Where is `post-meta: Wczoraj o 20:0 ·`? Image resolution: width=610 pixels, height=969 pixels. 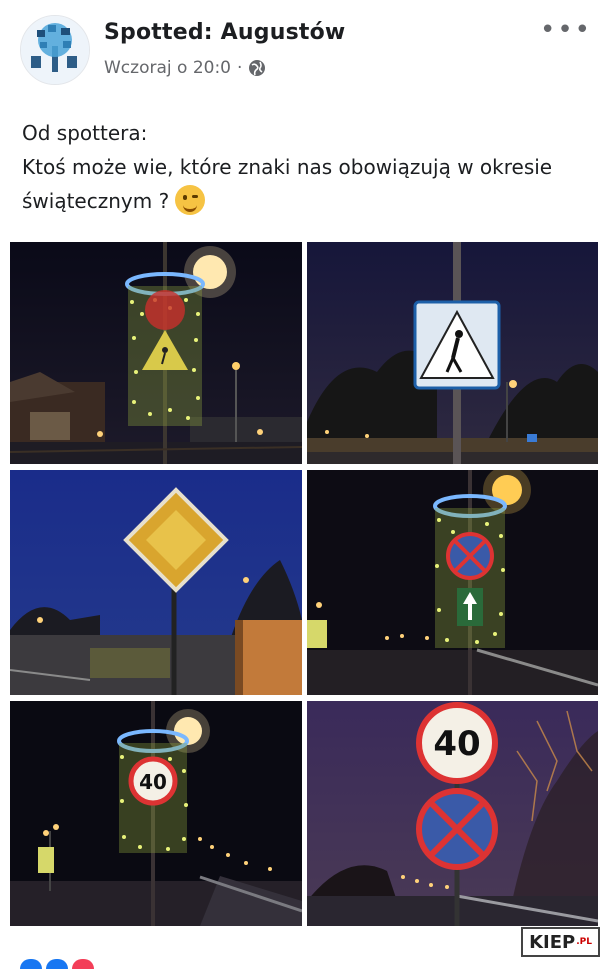 post-meta: Wczoraj o 20:0 · is located at coordinates (185, 68).